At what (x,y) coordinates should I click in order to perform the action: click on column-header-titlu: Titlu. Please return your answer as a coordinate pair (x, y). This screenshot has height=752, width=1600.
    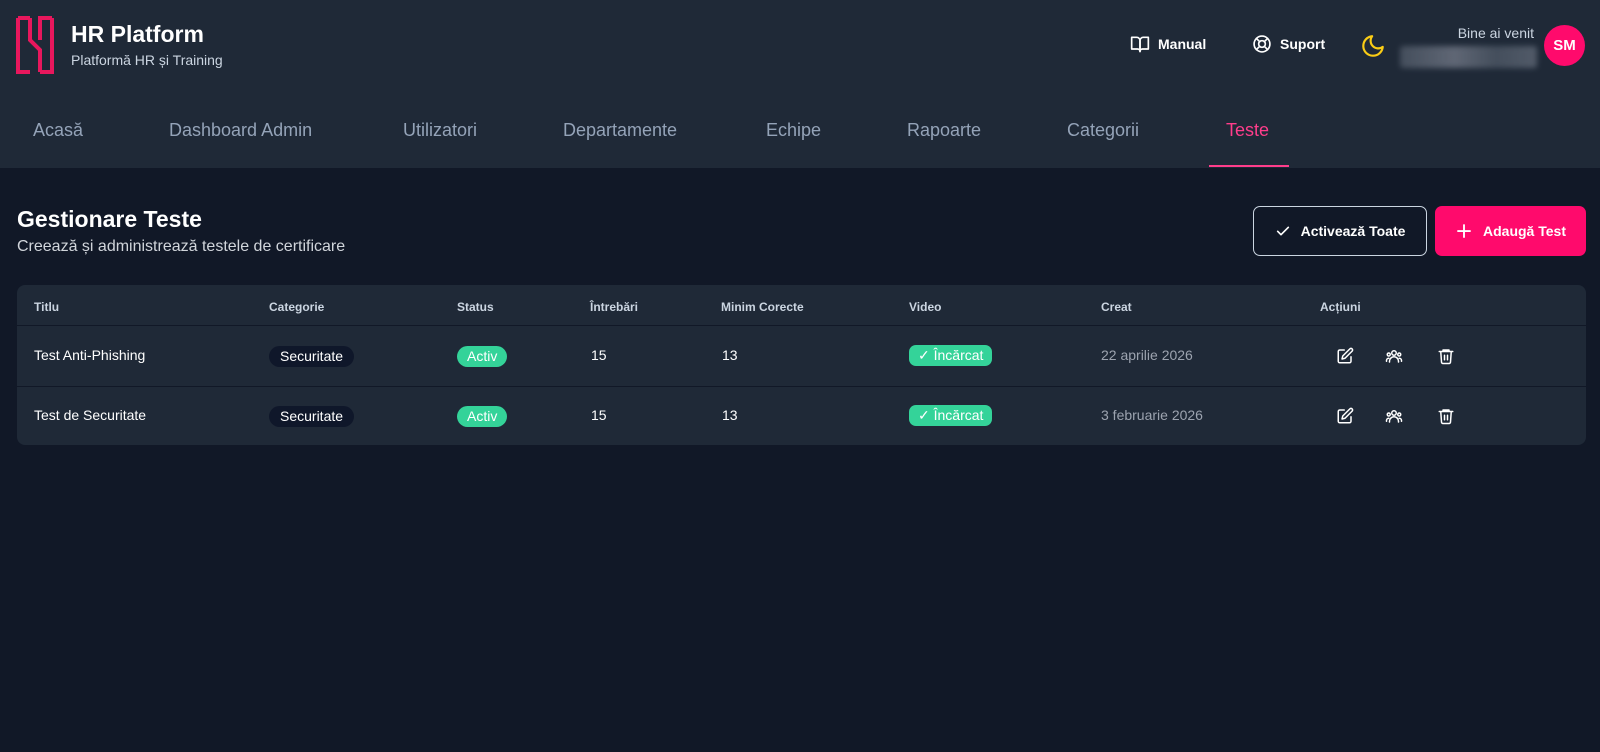
    Looking at the image, I should click on (47, 307).